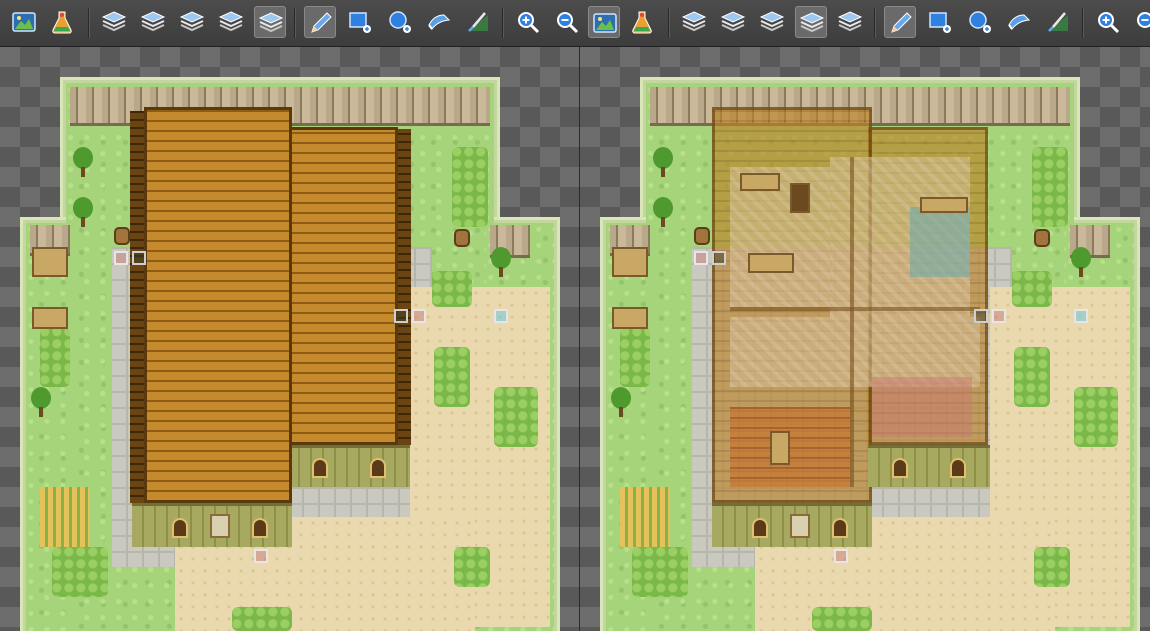  I want to click on ellipse-tool-icon, so click(400, 22).